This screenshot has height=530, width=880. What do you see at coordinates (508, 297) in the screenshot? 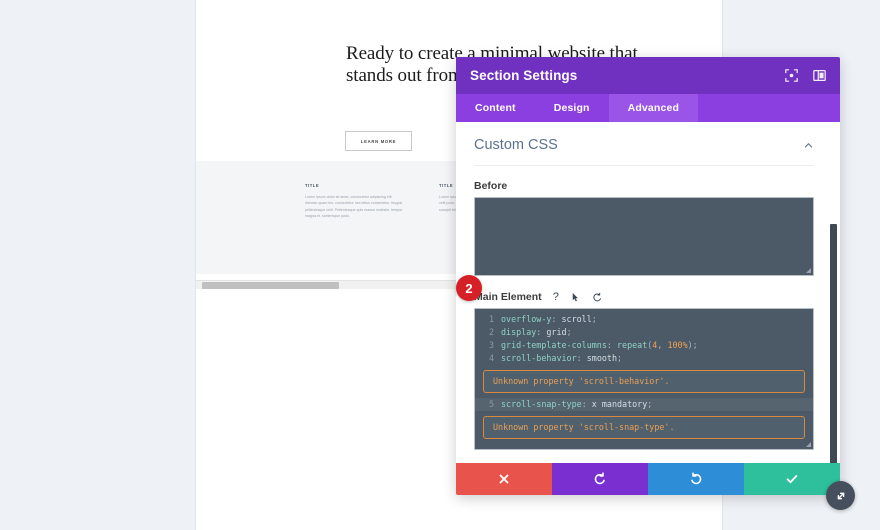
I see `main-element-label: Main Element` at bounding box center [508, 297].